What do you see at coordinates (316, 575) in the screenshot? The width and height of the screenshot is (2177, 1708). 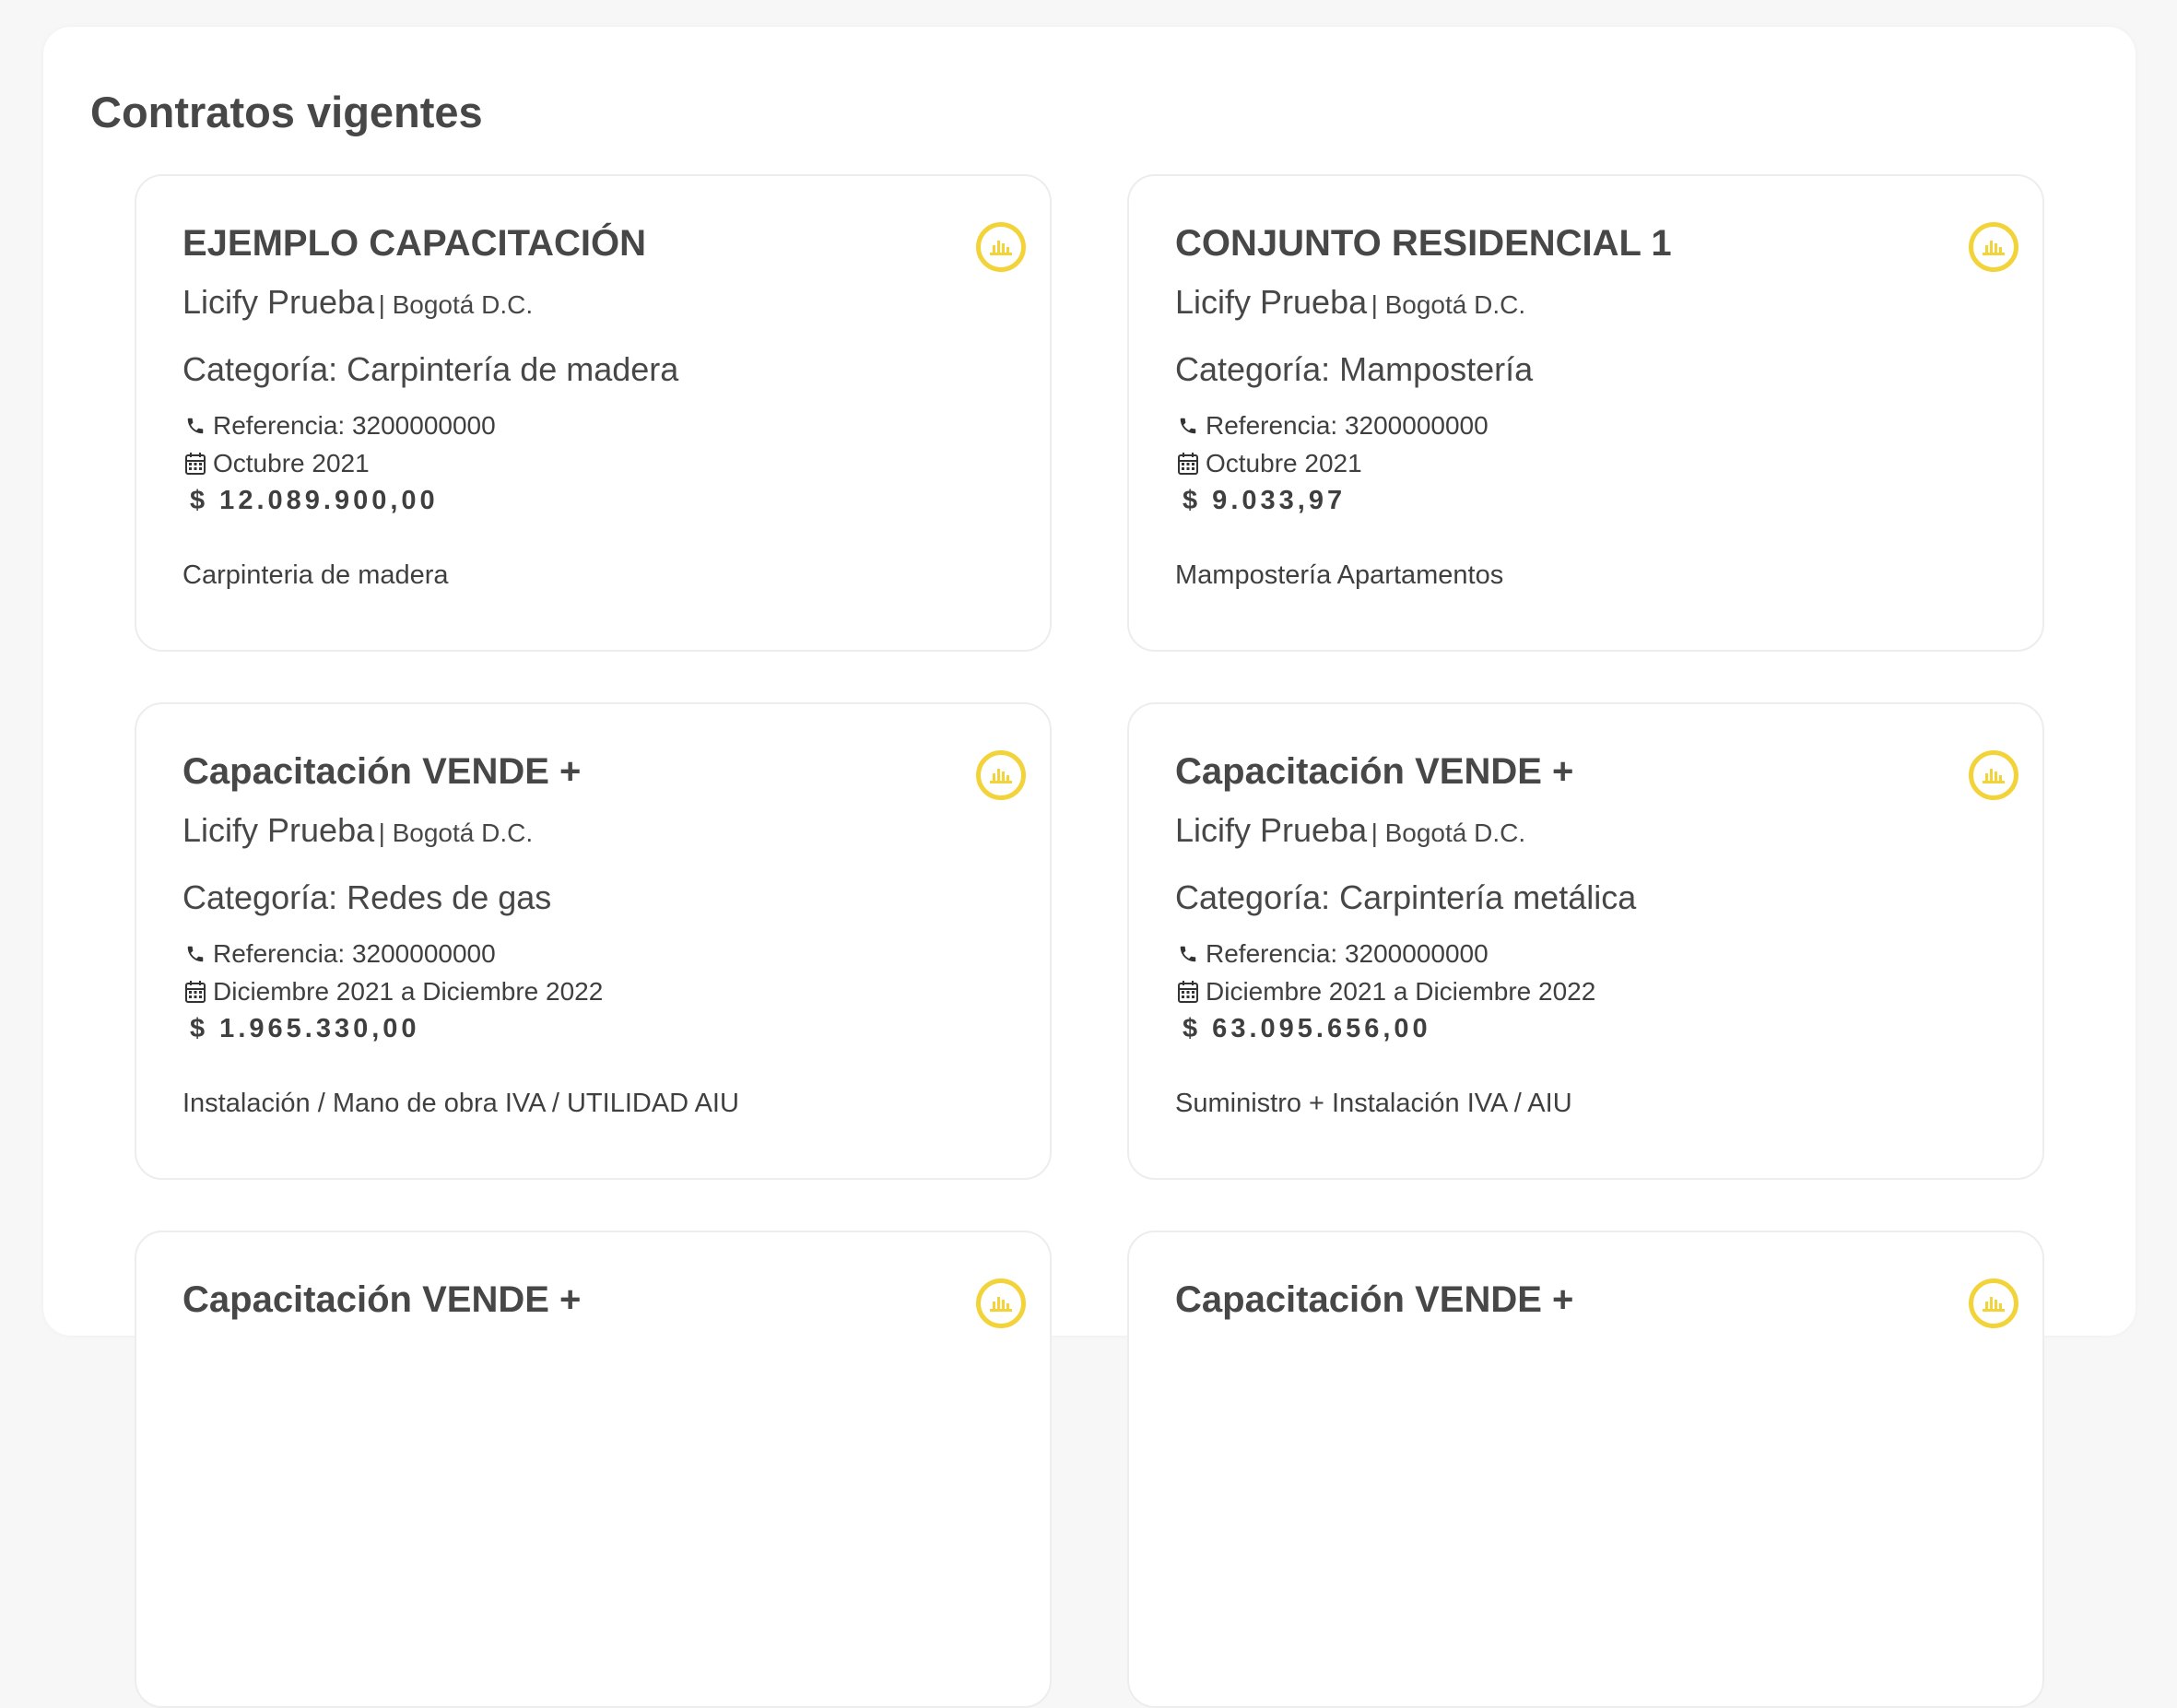 I see `contract-description: Carpinteria de madera` at bounding box center [316, 575].